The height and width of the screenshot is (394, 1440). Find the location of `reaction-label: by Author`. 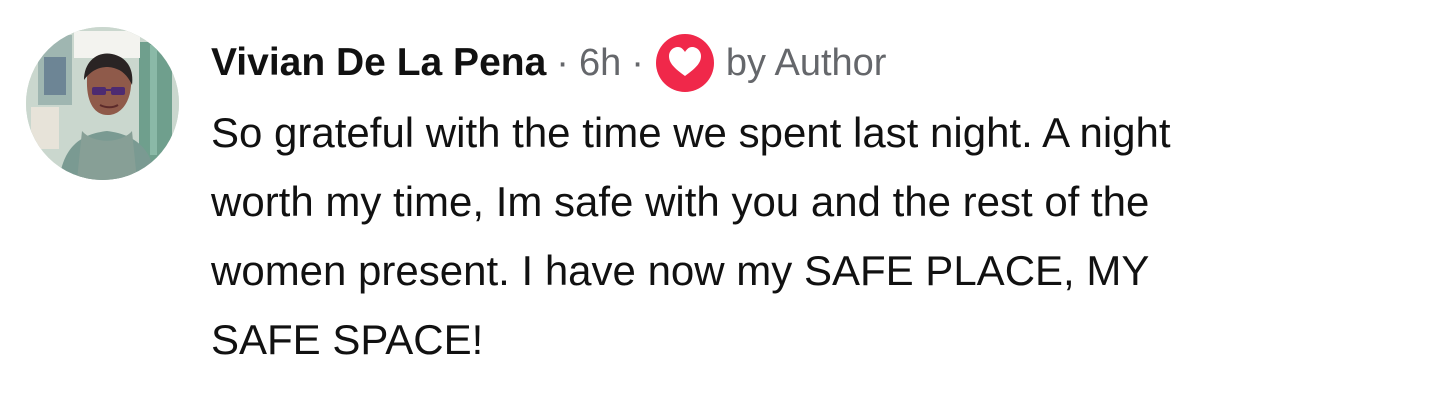

reaction-label: by Author is located at coordinates (806, 62).